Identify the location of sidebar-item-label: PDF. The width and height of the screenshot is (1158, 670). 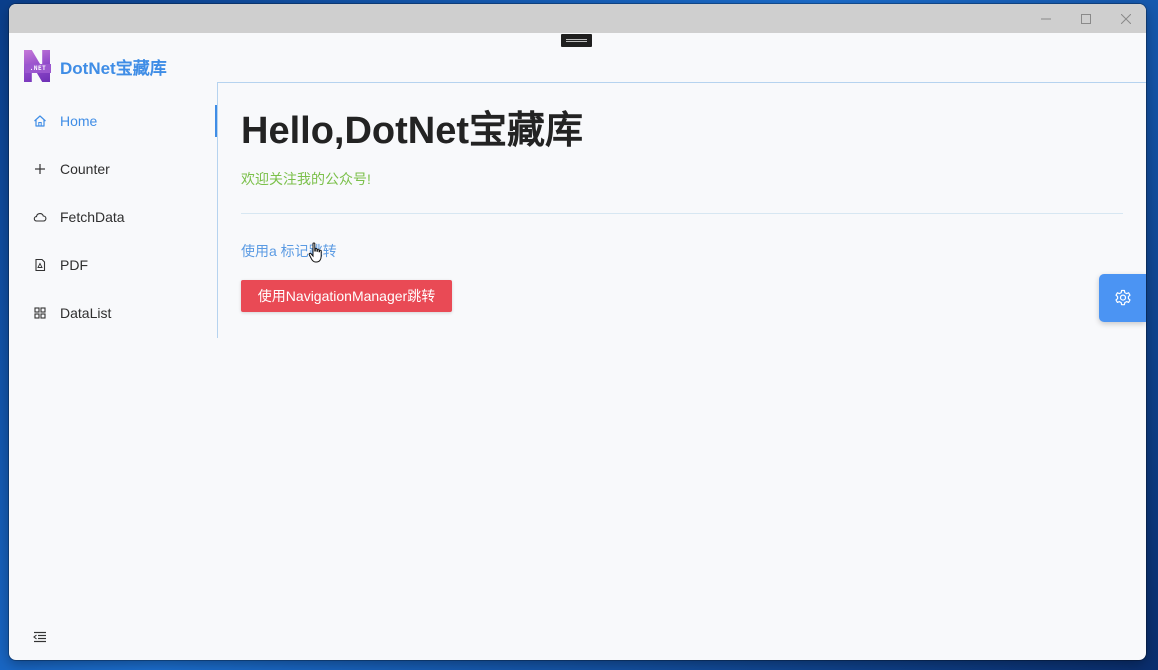
(74, 265).